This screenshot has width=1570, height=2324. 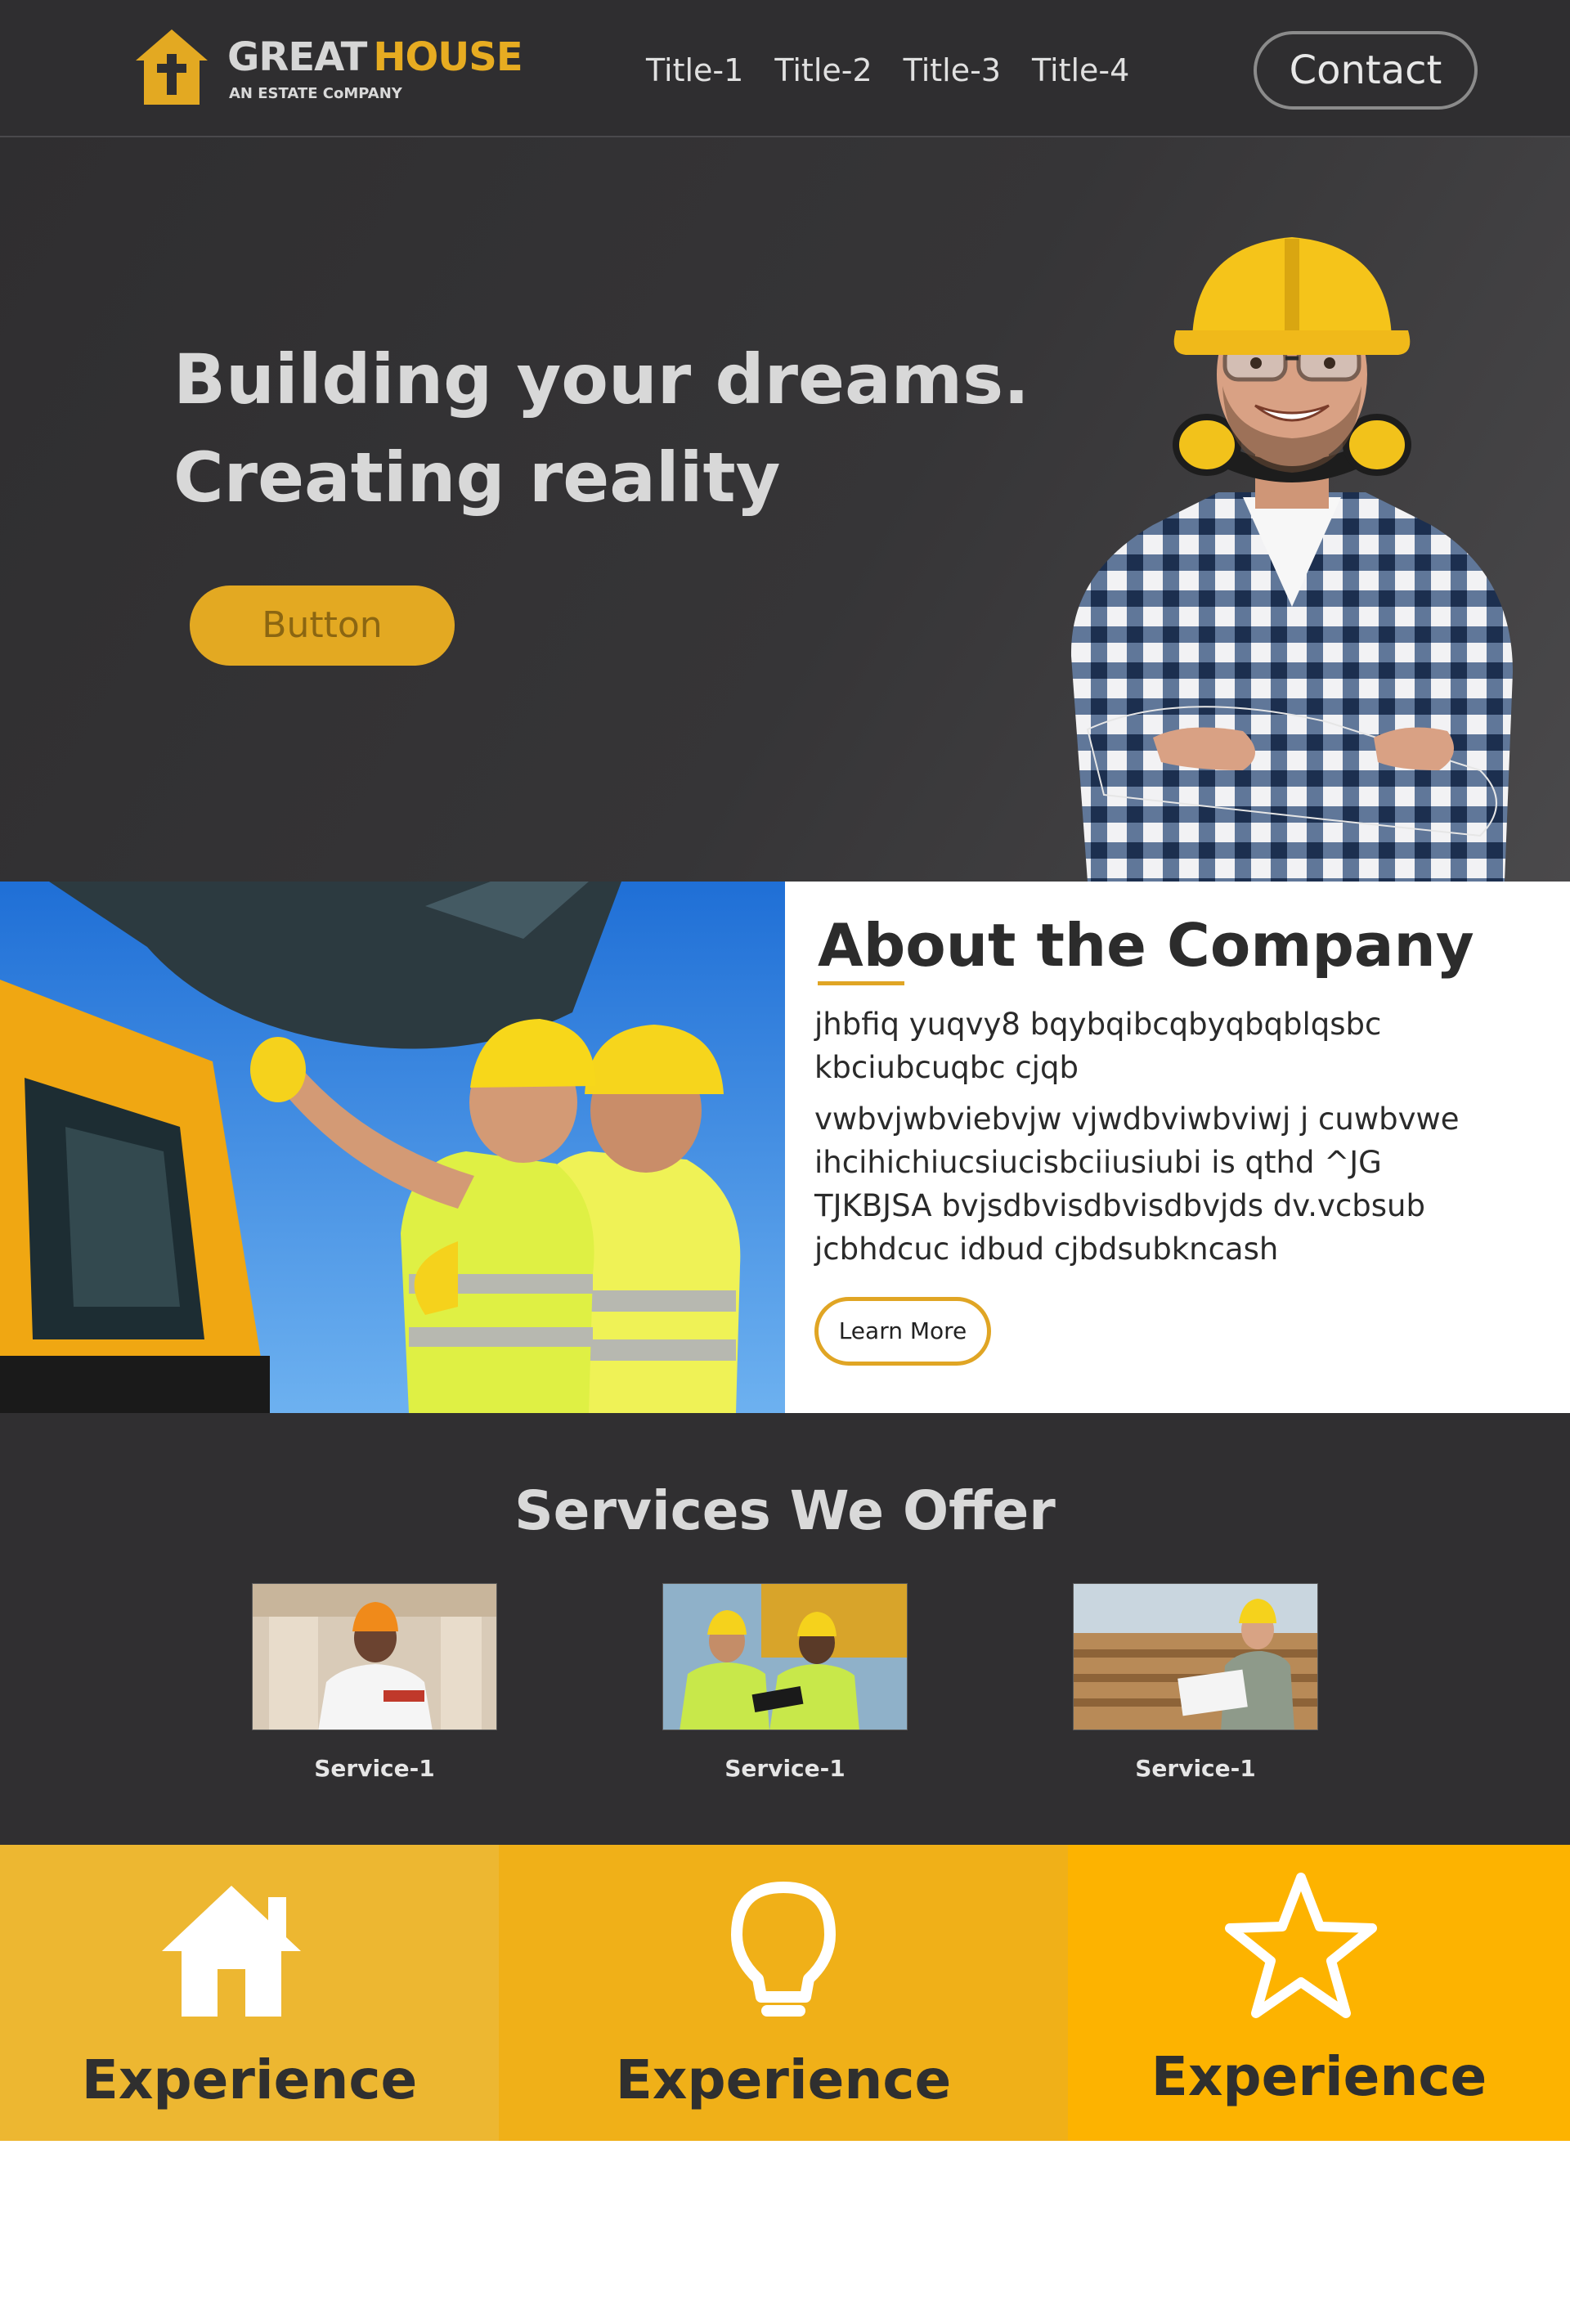 I want to click on logo-word-house: HOUSE, so click(x=448, y=57).